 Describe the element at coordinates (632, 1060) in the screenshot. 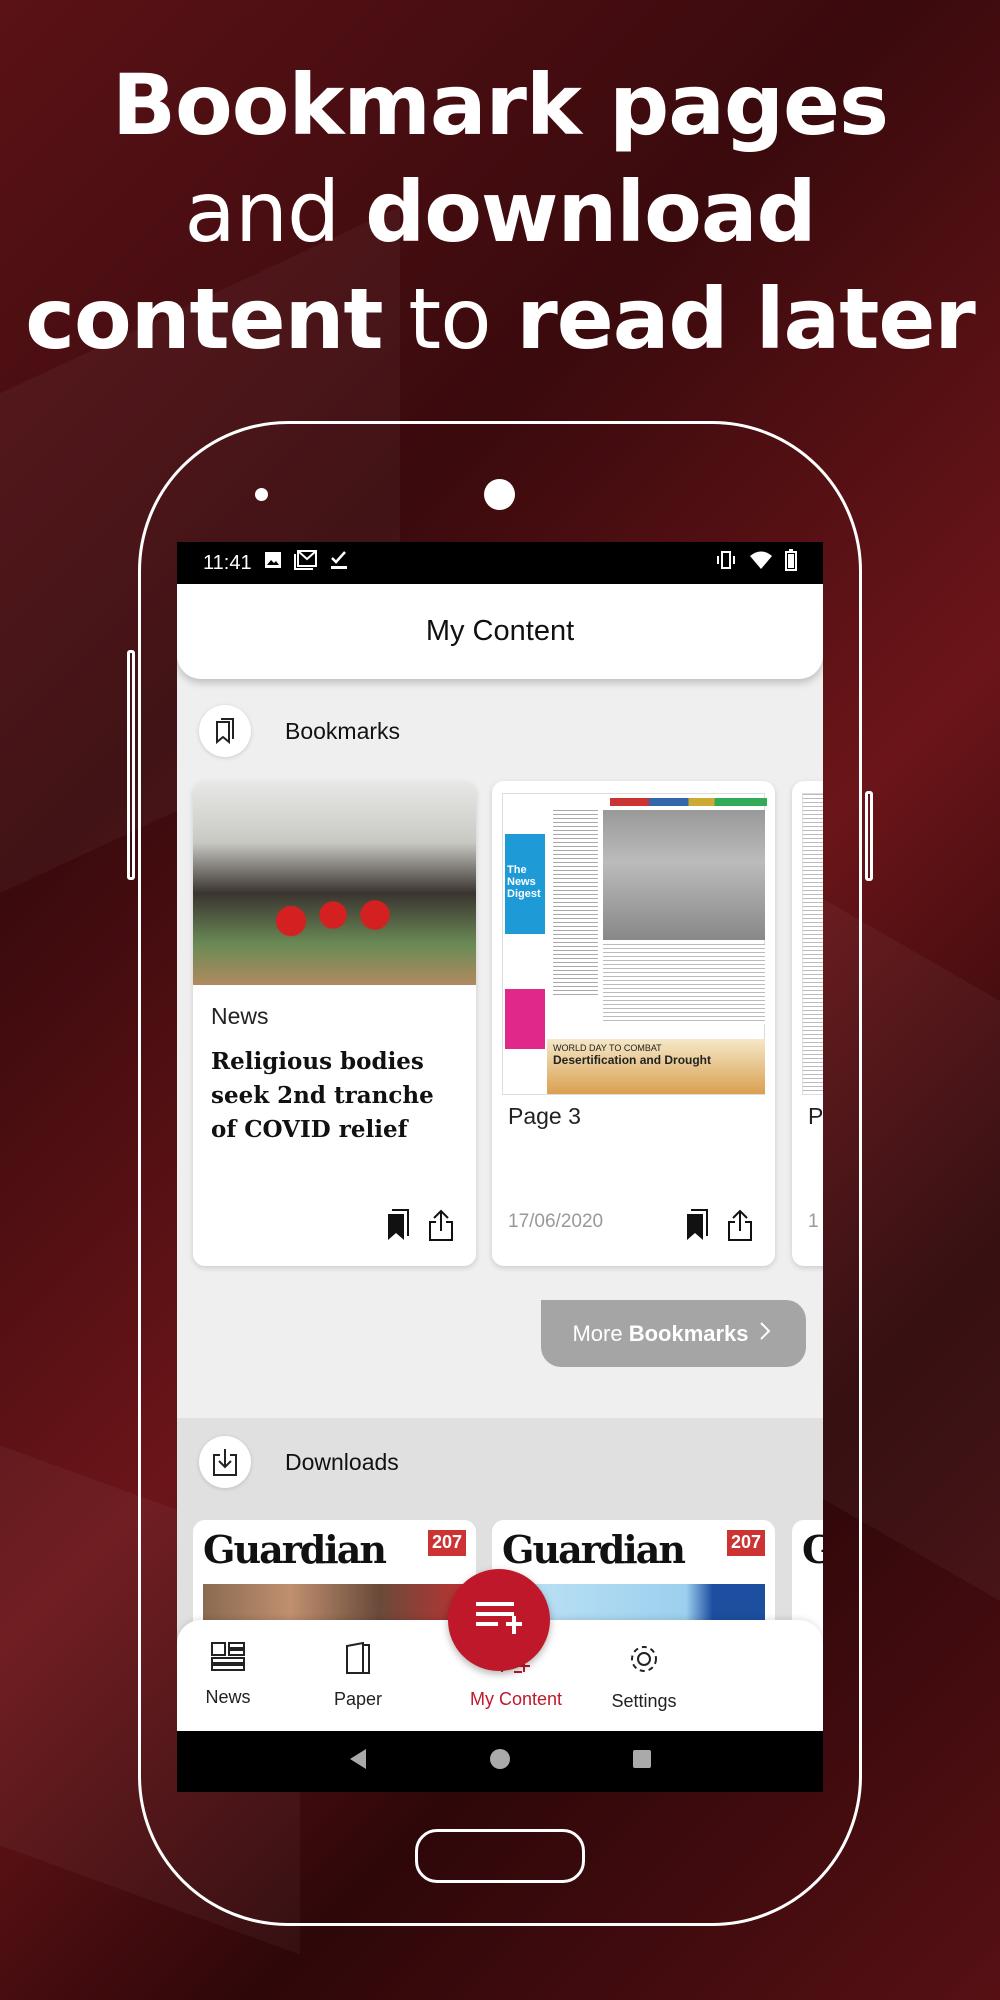

I see `paper-headline: Desertification and Drought` at that location.